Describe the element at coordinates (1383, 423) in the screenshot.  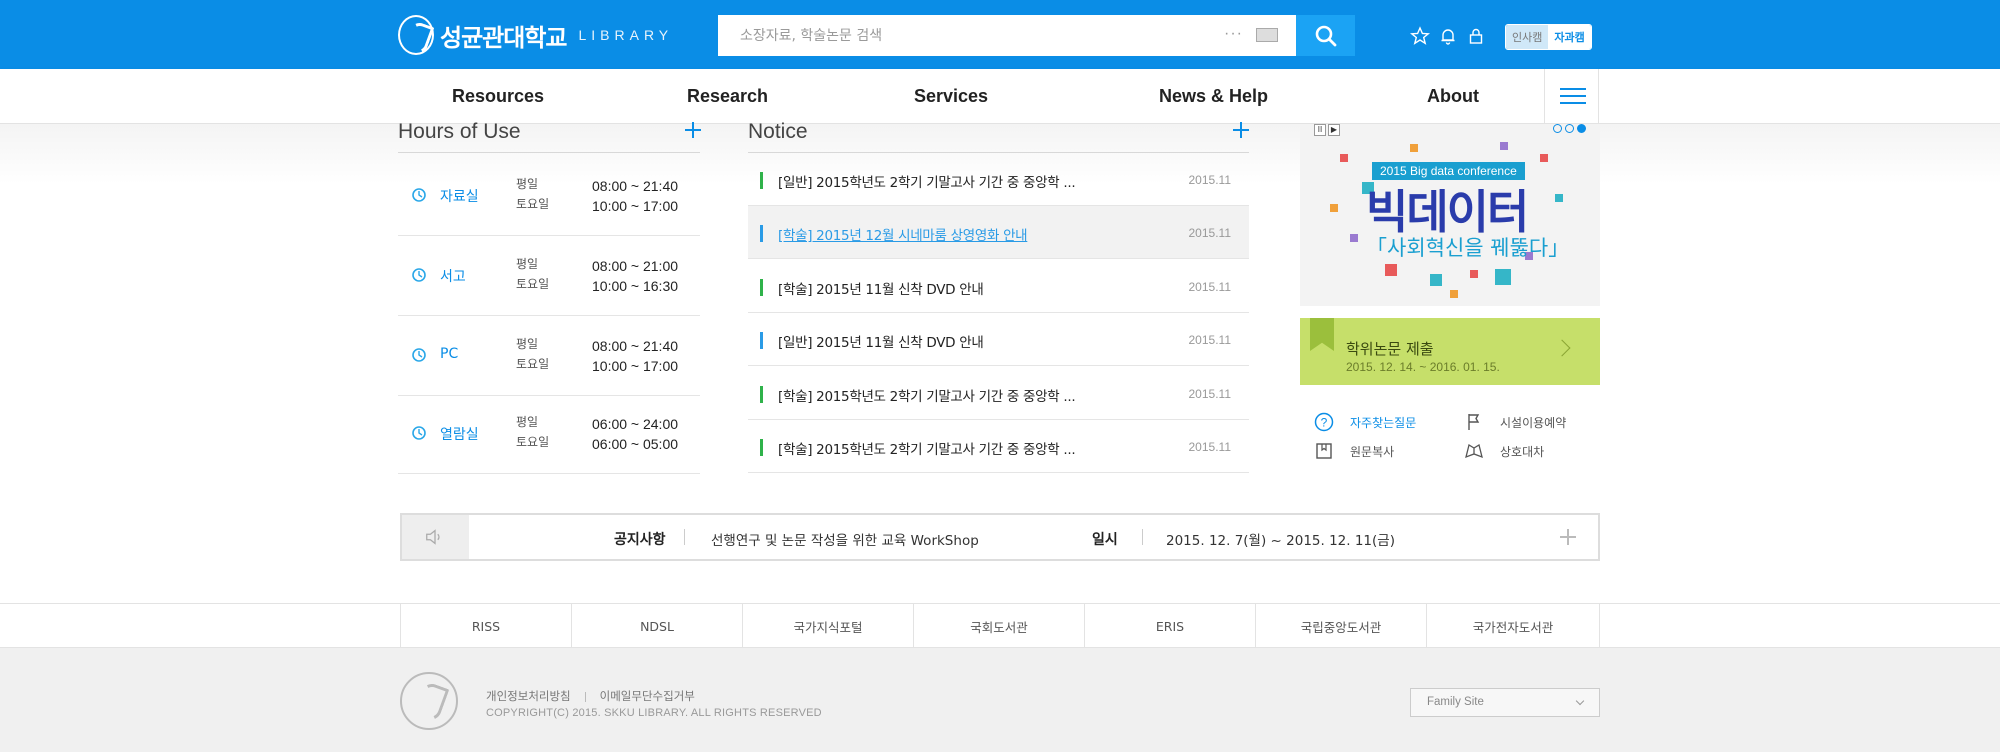
I see `quick-link-label: 자주찾는질문` at that location.